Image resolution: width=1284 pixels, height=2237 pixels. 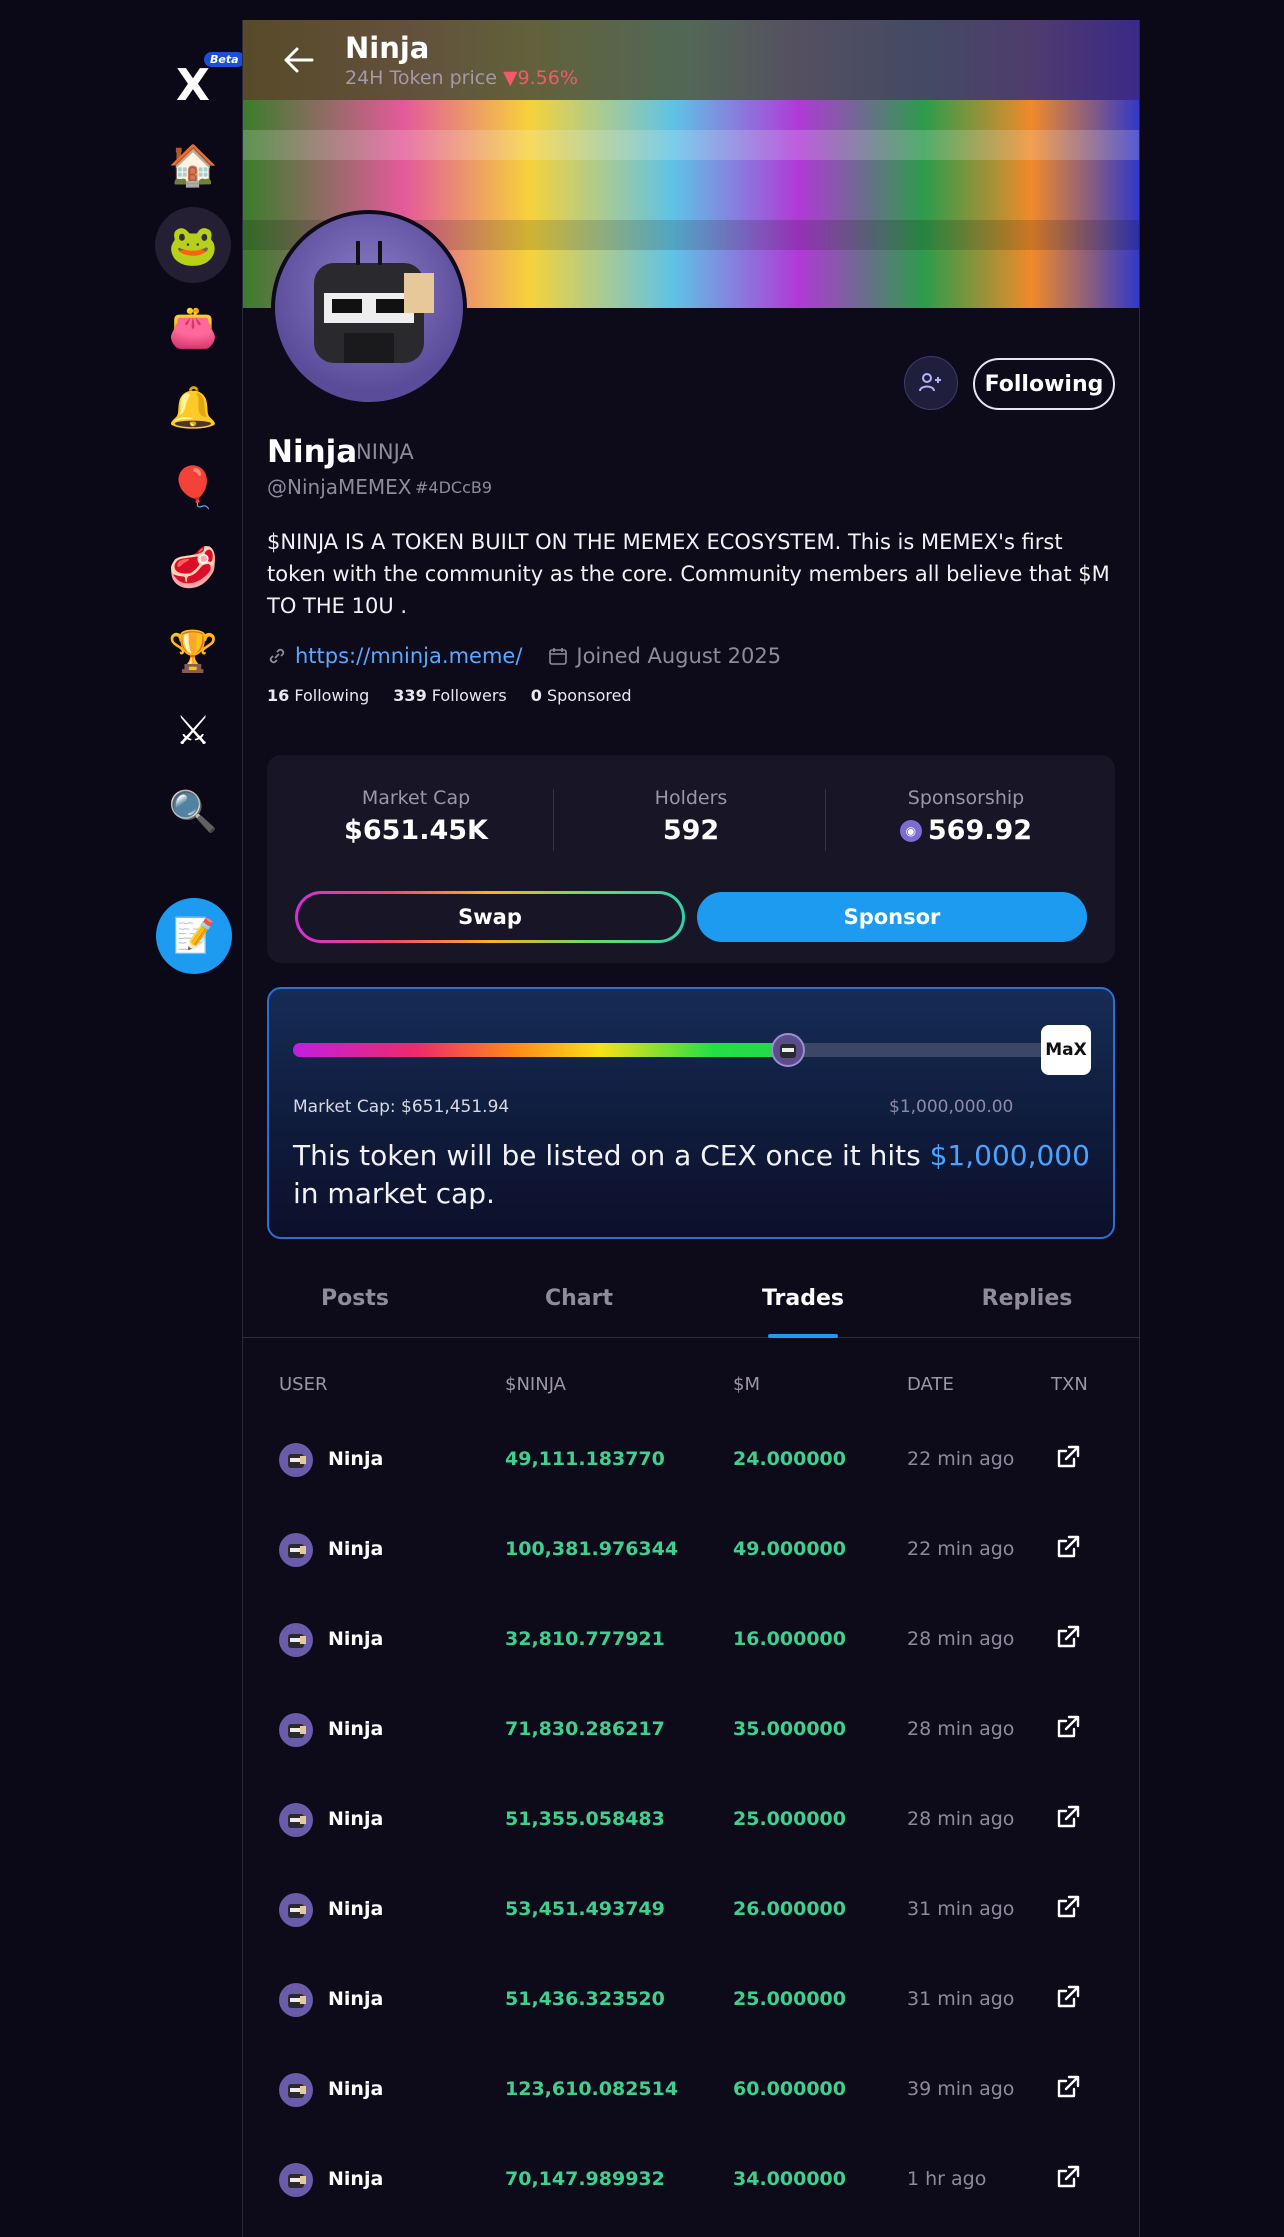 What do you see at coordinates (585, 1999) in the screenshot?
I see `trade-token-amount: 51,436.323520` at bounding box center [585, 1999].